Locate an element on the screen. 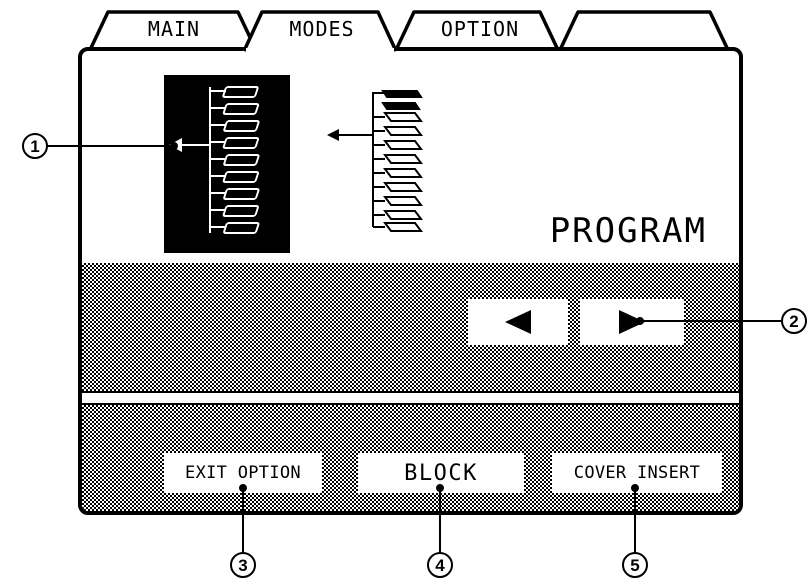 Image resolution: width=809 pixels, height=585 pixels. callout-2: 2 is located at coordinates (794, 321).